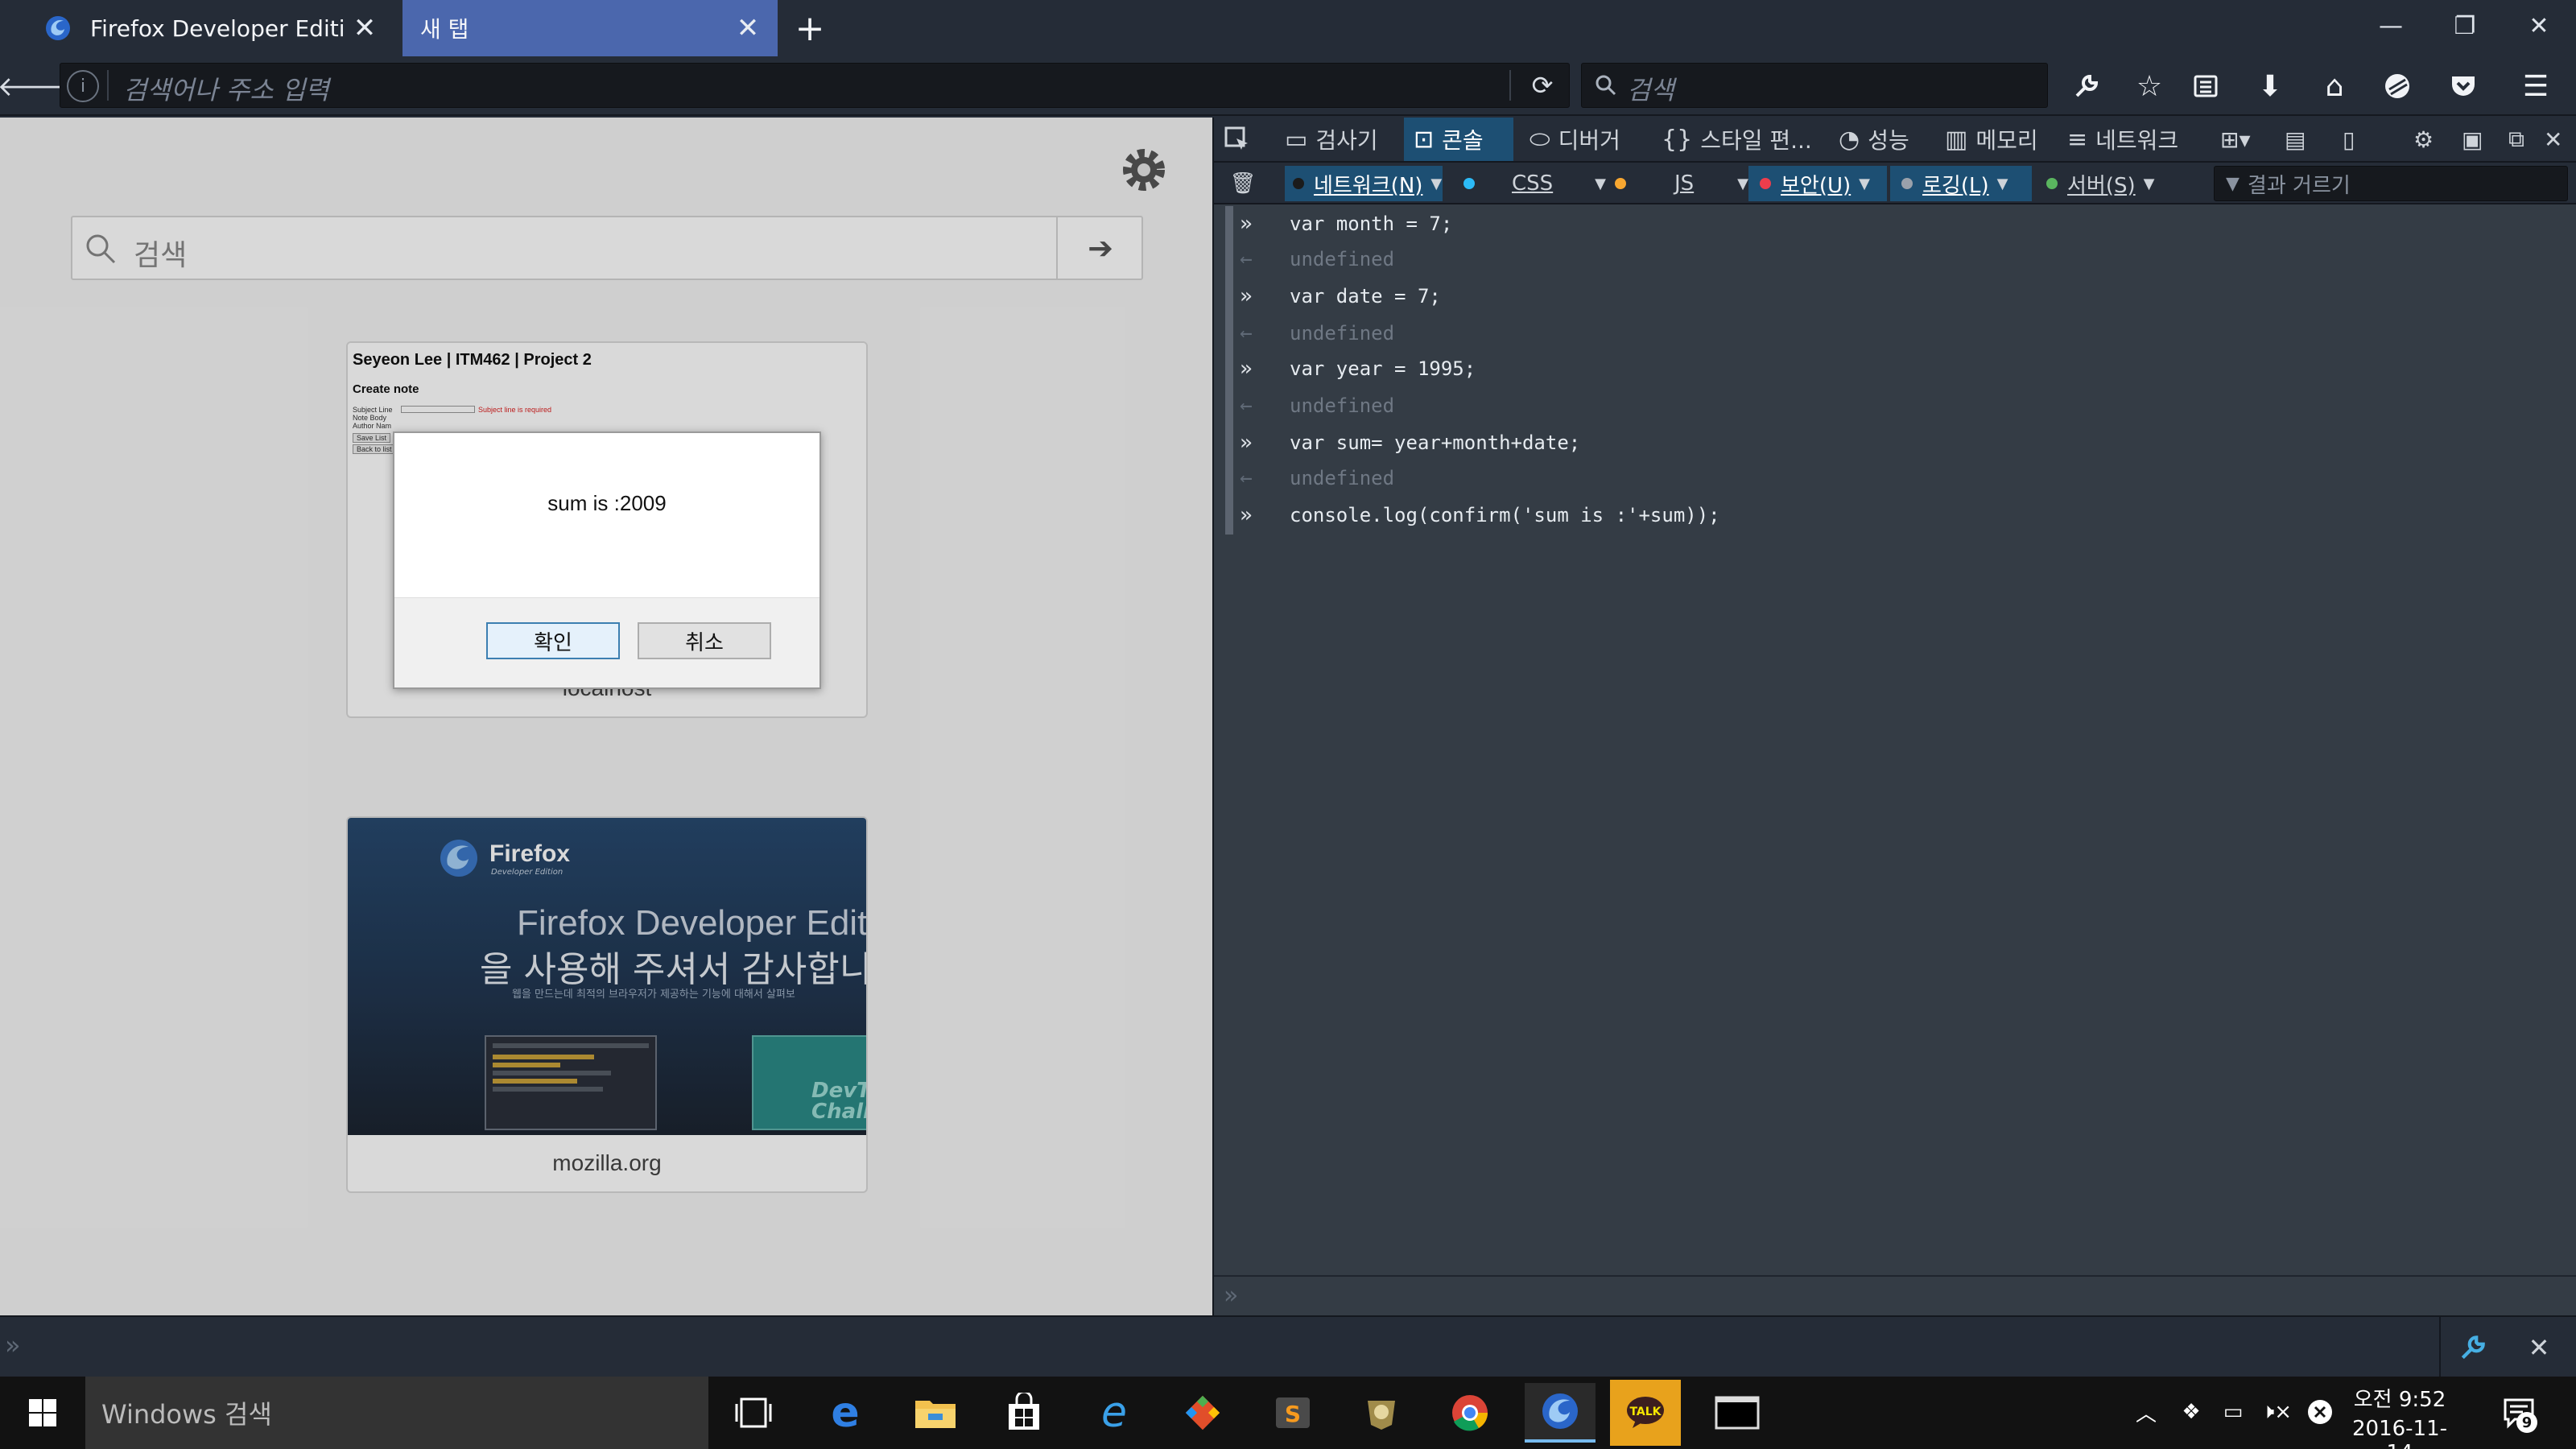  Describe the element at coordinates (2101, 185) in the screenshot. I see `filter-label: 서버(S)` at that location.